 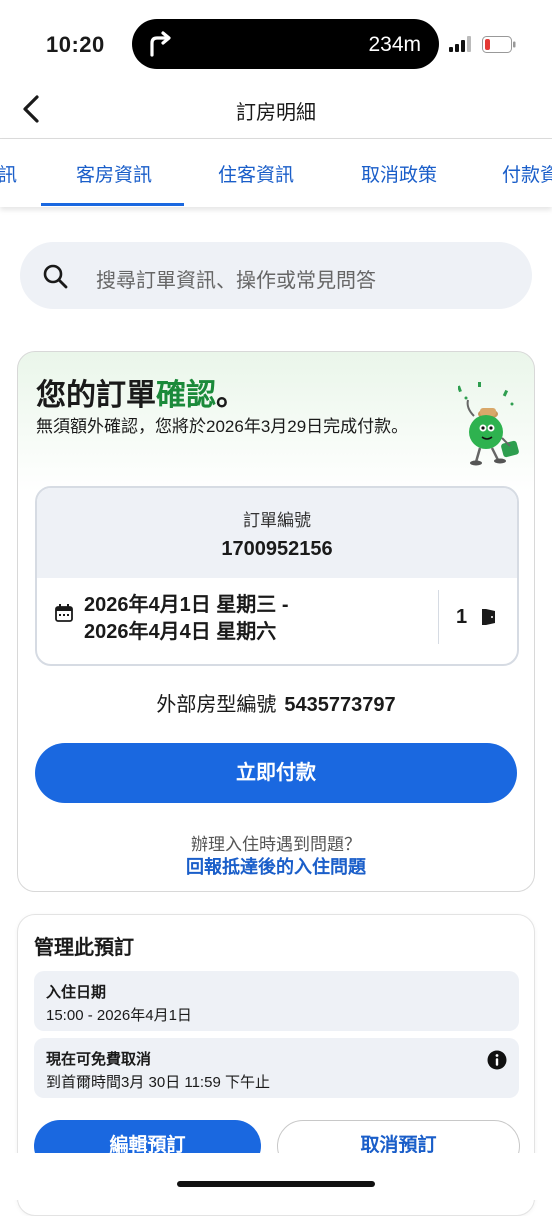 What do you see at coordinates (276, 1176) in the screenshot?
I see `bottom-safe-area` at bounding box center [276, 1176].